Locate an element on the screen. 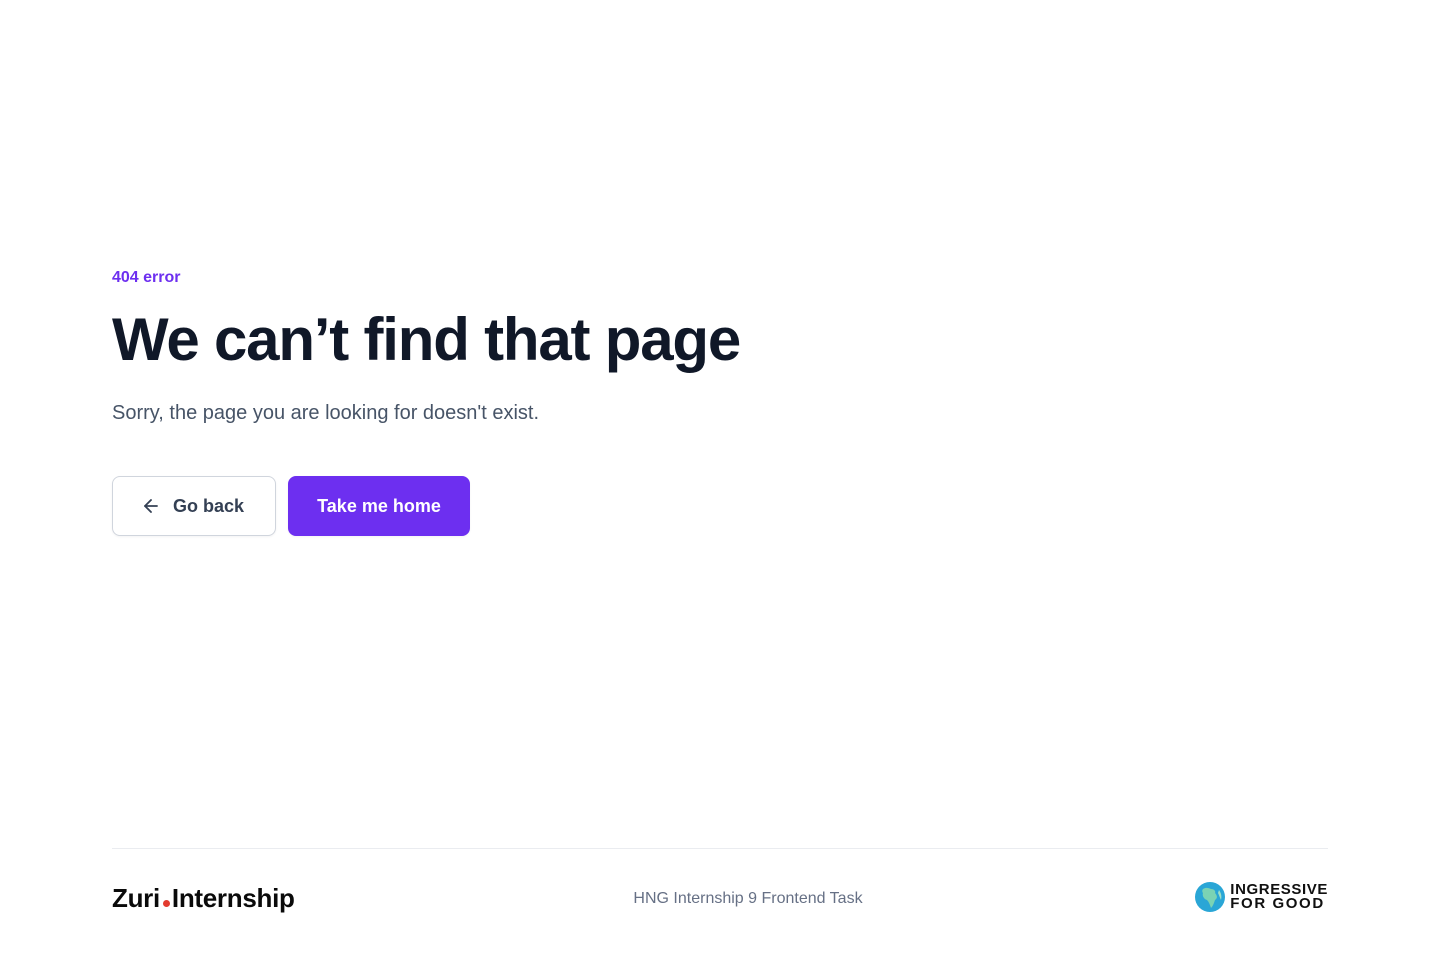  ingressive-line-2: FOR GOOD is located at coordinates (1277, 903).